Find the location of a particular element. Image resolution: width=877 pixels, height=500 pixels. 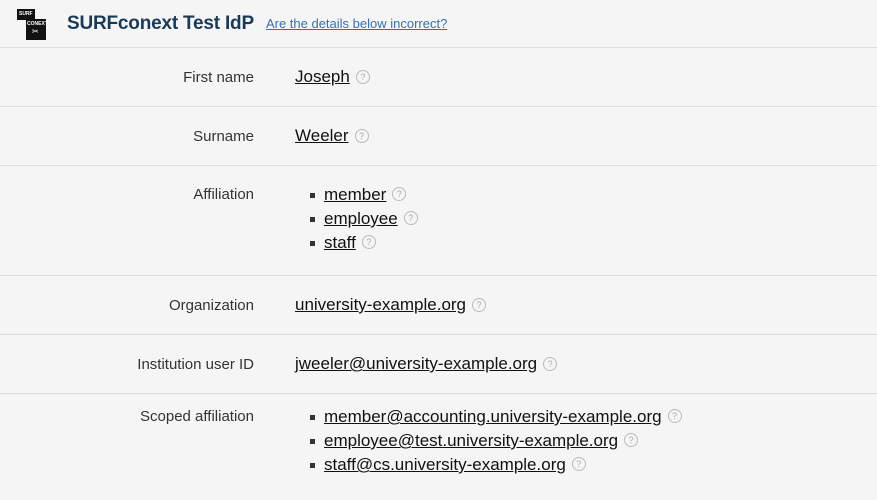

attribute-label: Scoped affiliation is located at coordinates (197, 416).